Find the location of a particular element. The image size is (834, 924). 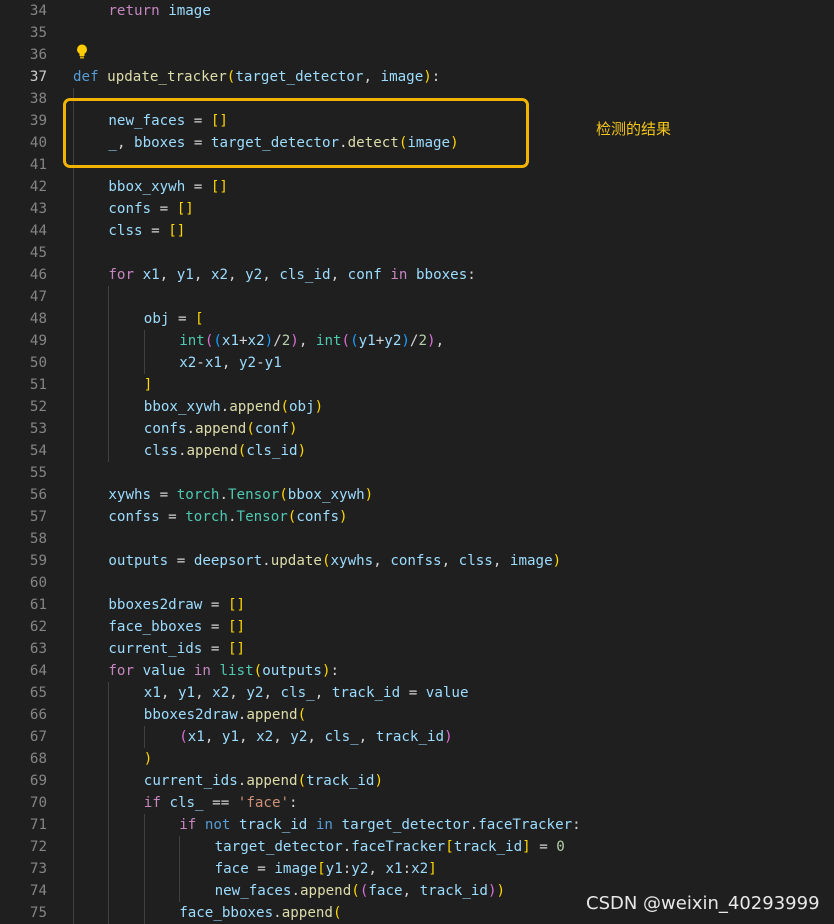

code-token: + is located at coordinates (380, 341).